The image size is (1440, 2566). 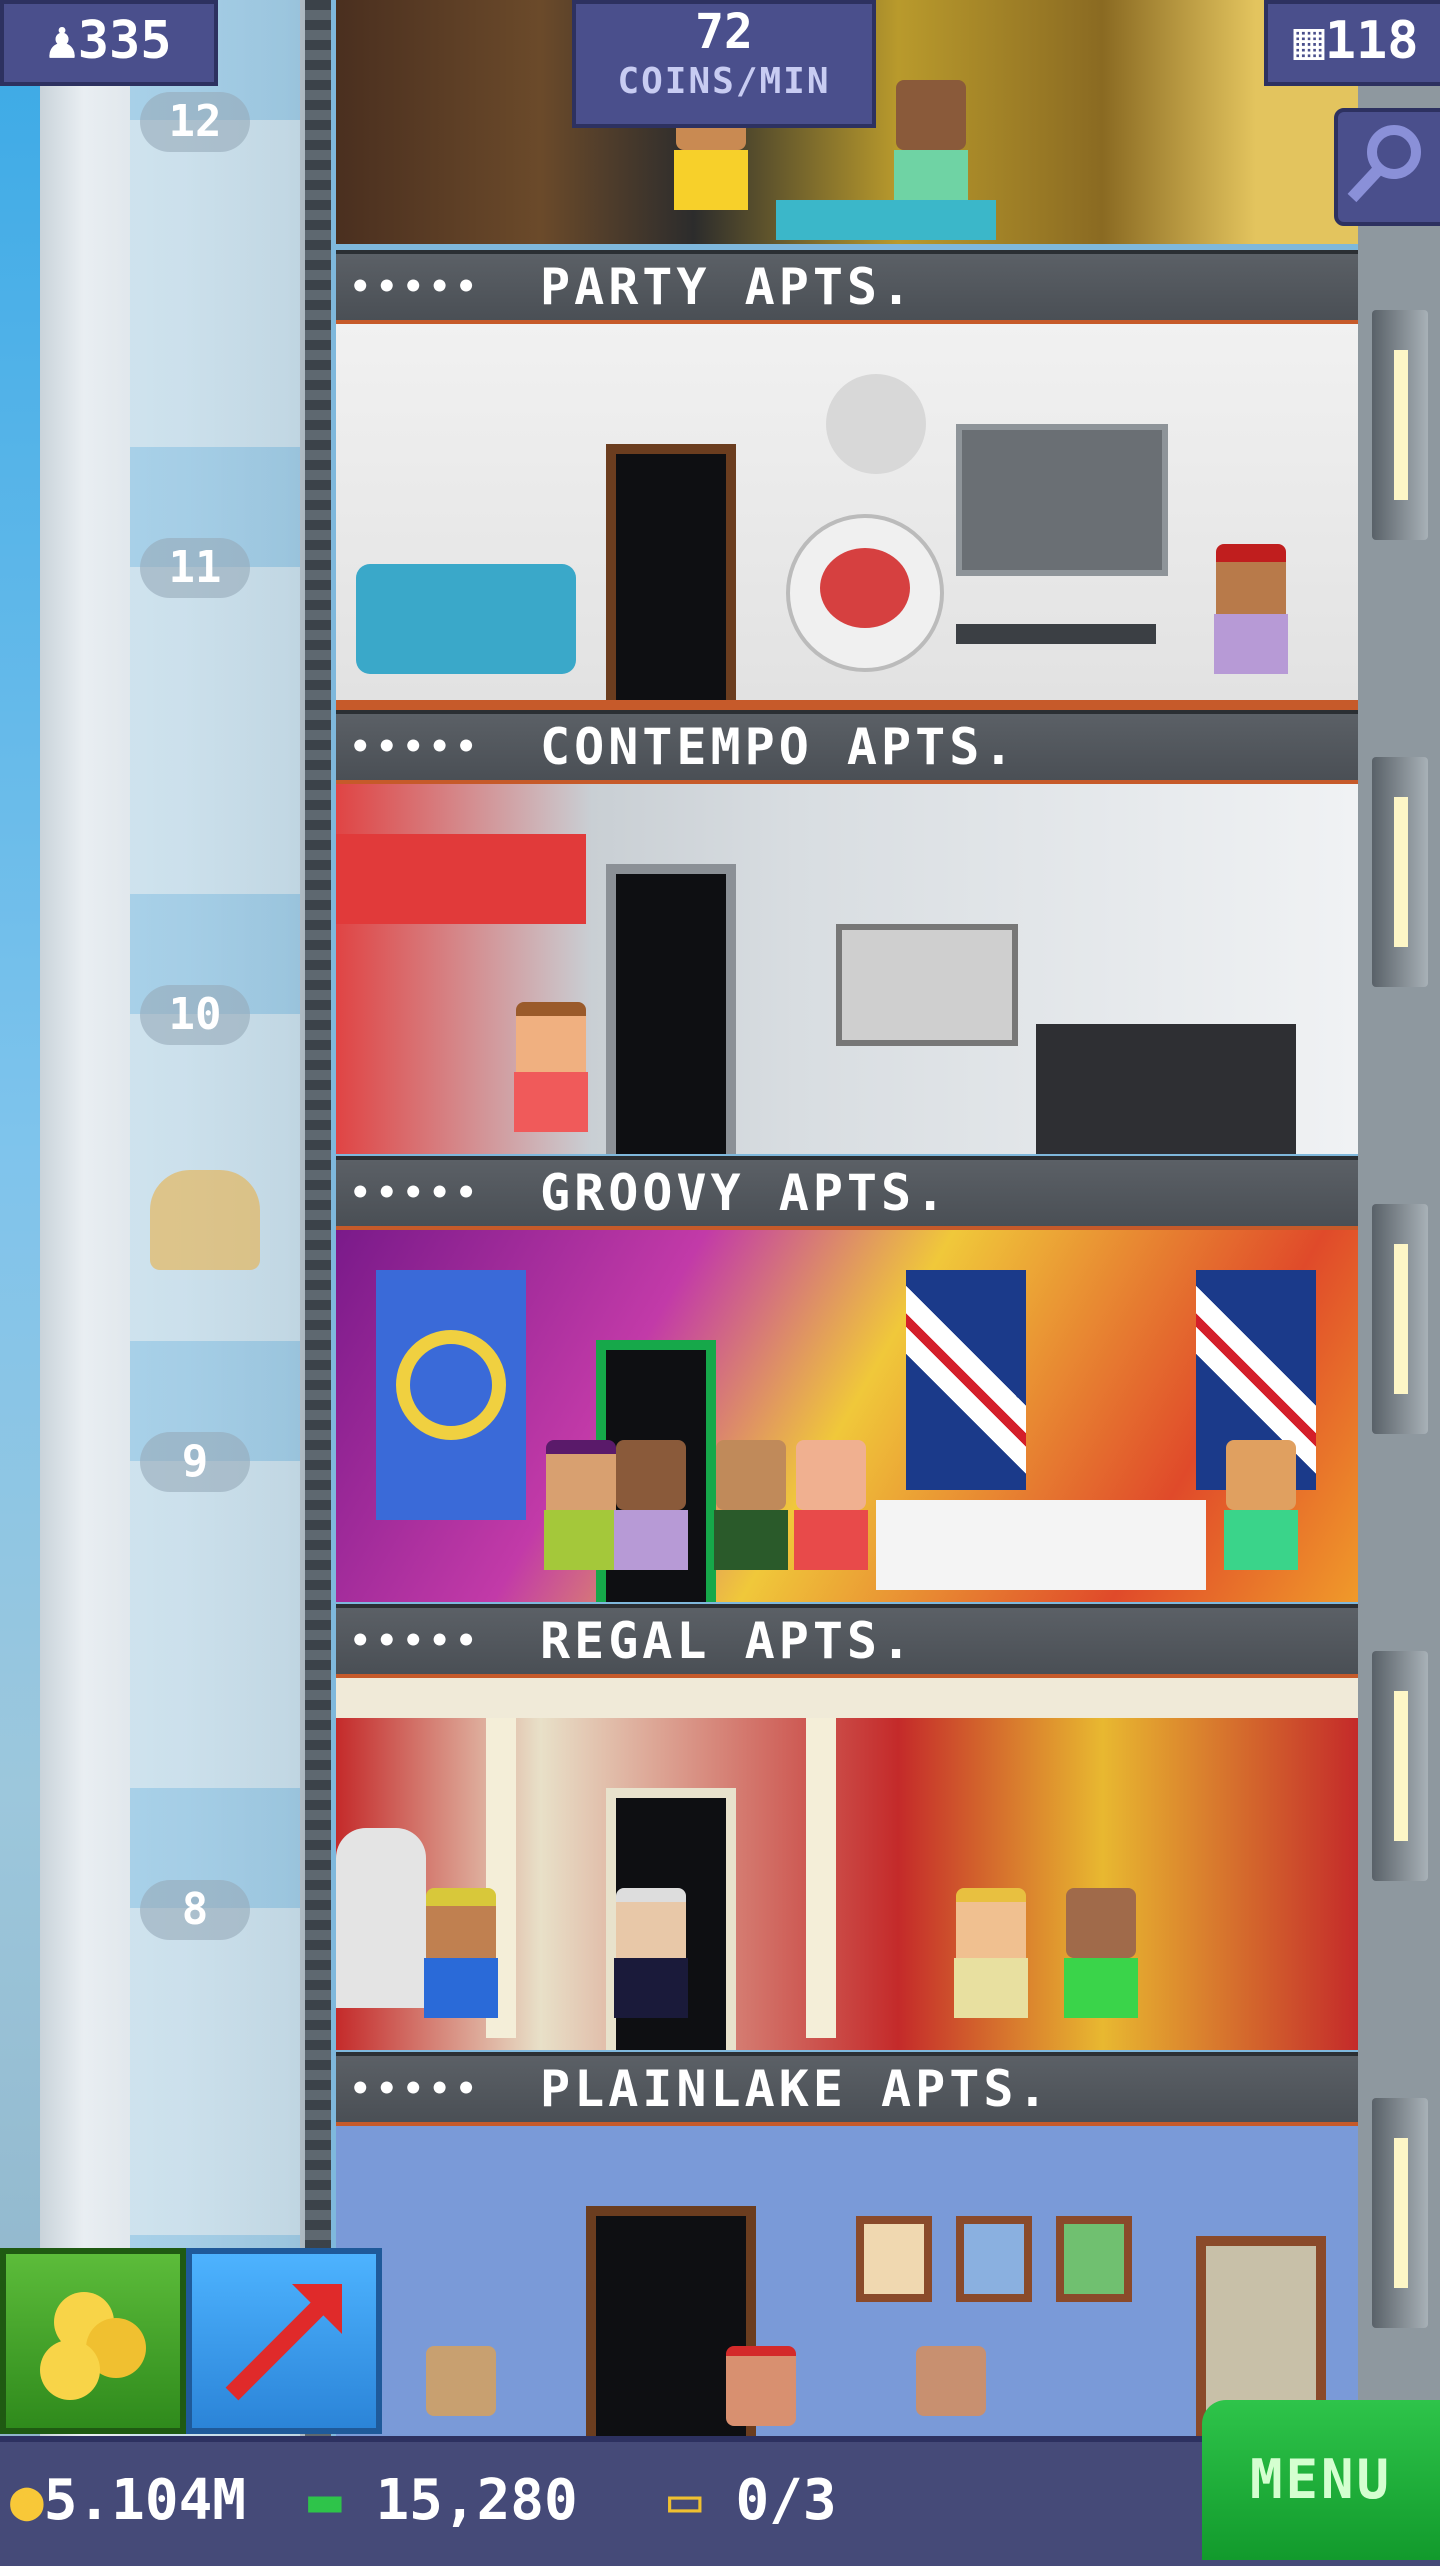 I want to click on coins-rate-value: 72, so click(x=724, y=32).